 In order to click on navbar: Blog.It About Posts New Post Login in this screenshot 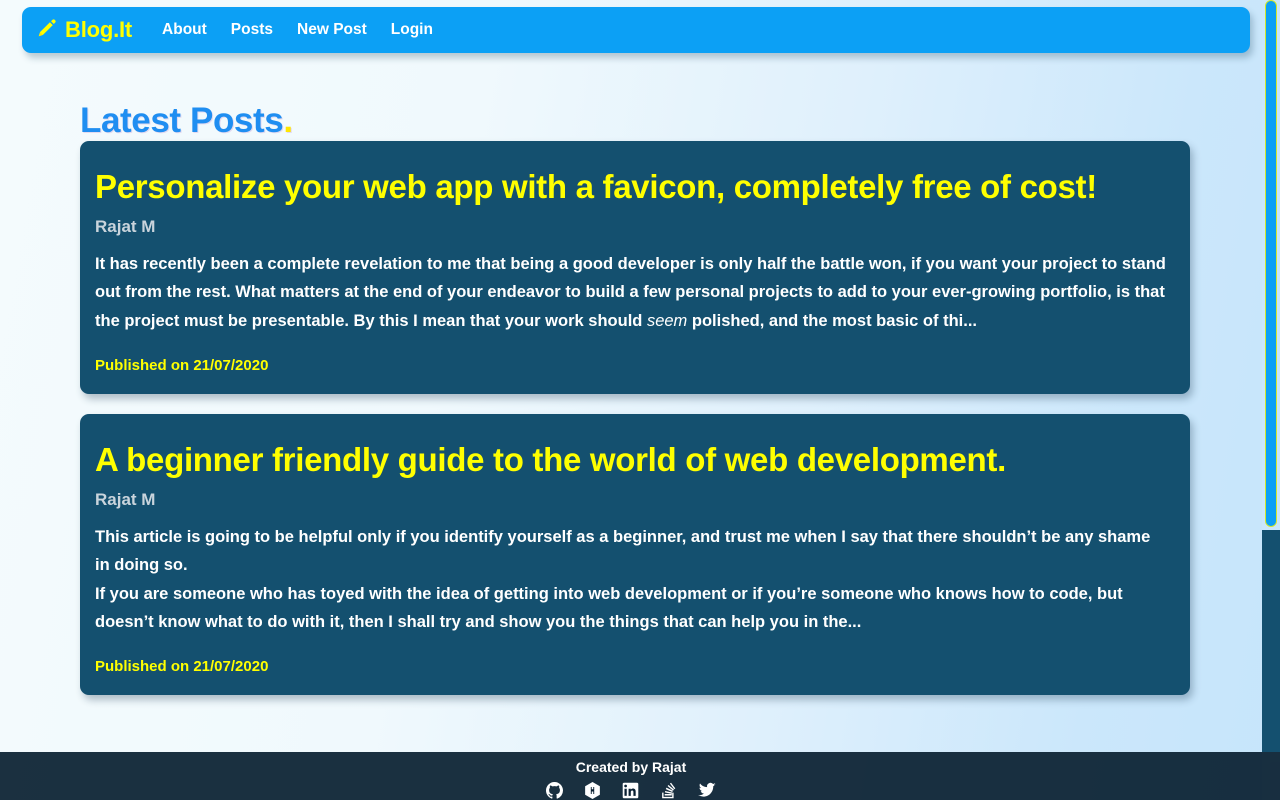, I will do `click(636, 30)`.